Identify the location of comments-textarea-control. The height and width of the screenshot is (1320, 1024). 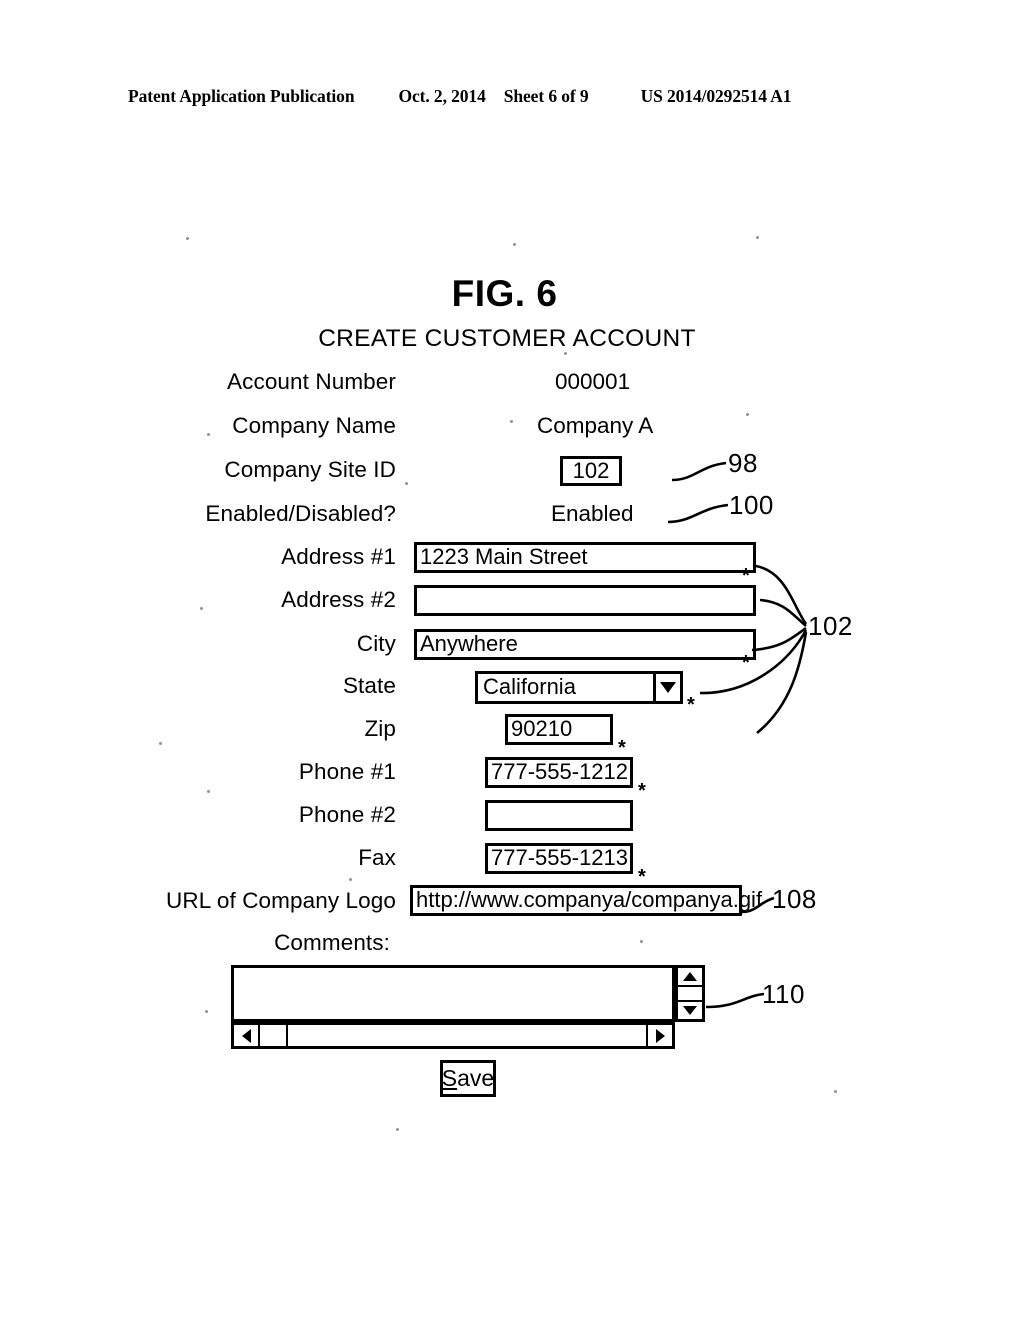
(468, 1007).